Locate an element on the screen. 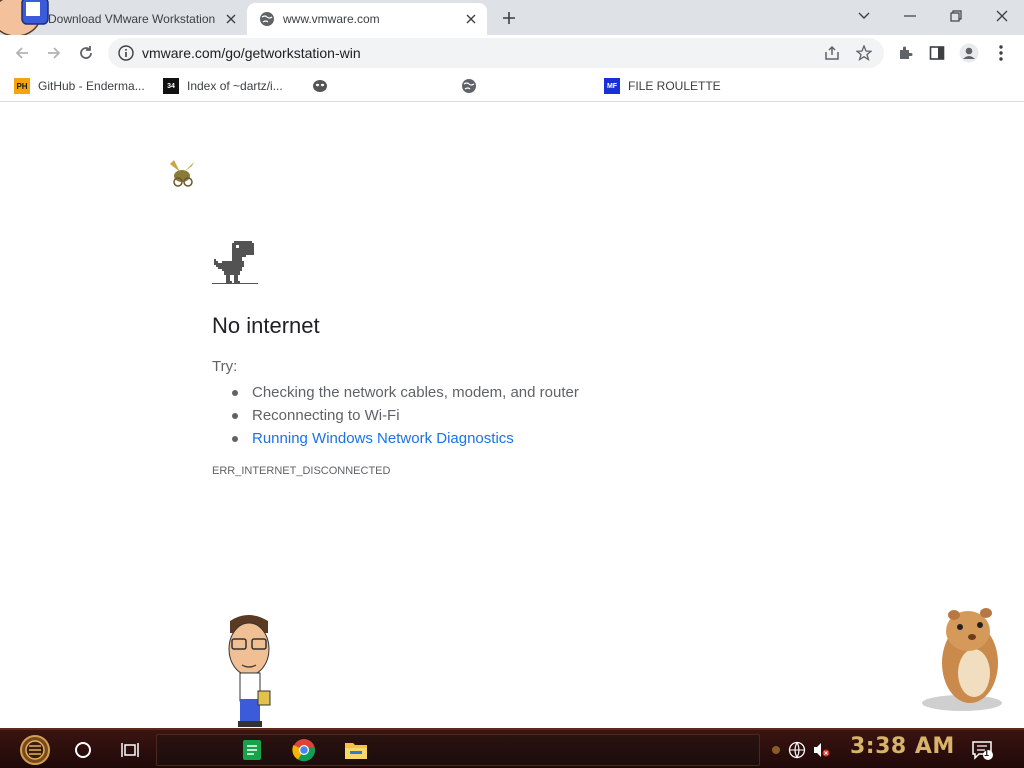 The image size is (1024, 768). taskbar: 3:38 AM 1 is located at coordinates (512, 748).